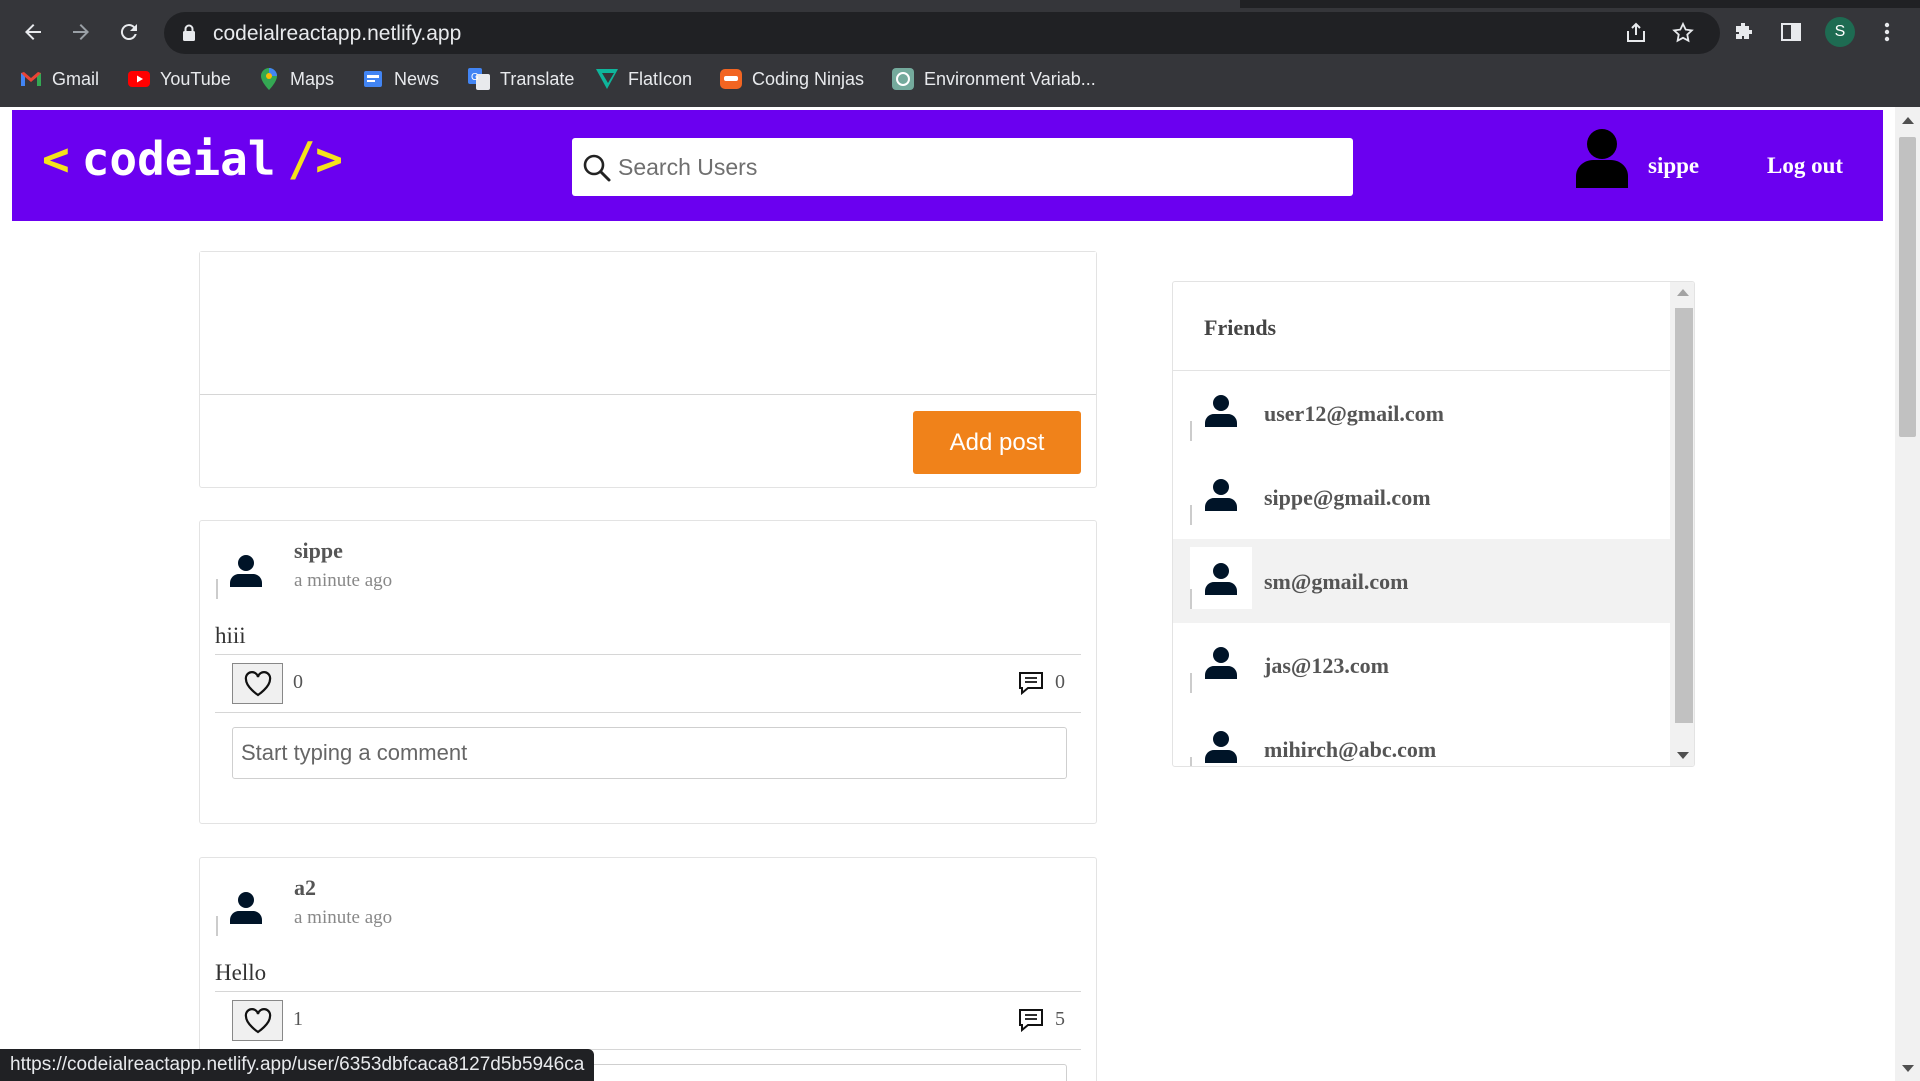 This screenshot has width=1920, height=1081. I want to click on lock-icon, so click(189, 35).